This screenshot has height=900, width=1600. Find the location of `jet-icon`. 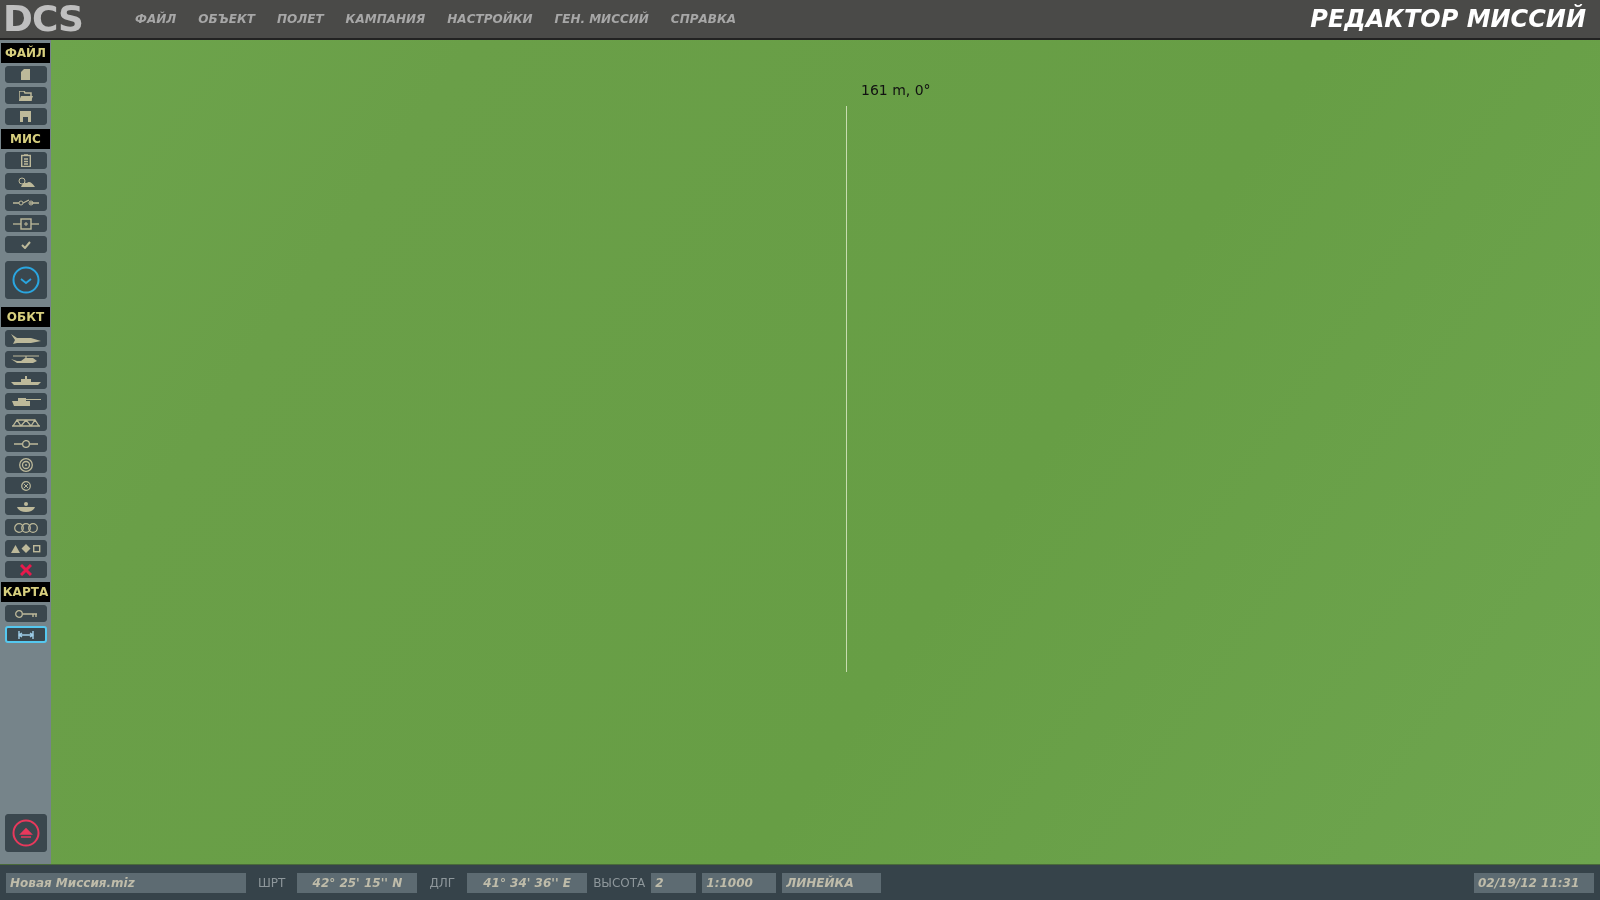

jet-icon is located at coordinates (25, 338).